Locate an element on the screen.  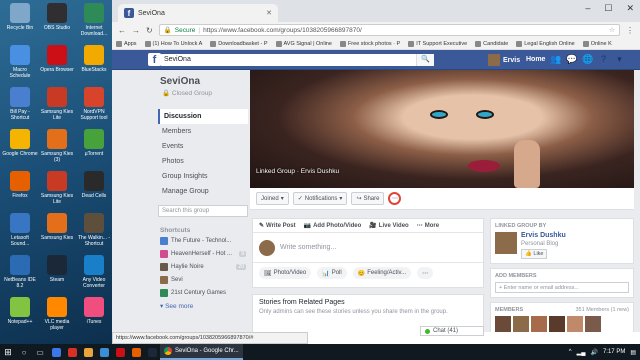
cover-caption: Linked Group · Ervis Dushku is located at coordinates (297, 171).